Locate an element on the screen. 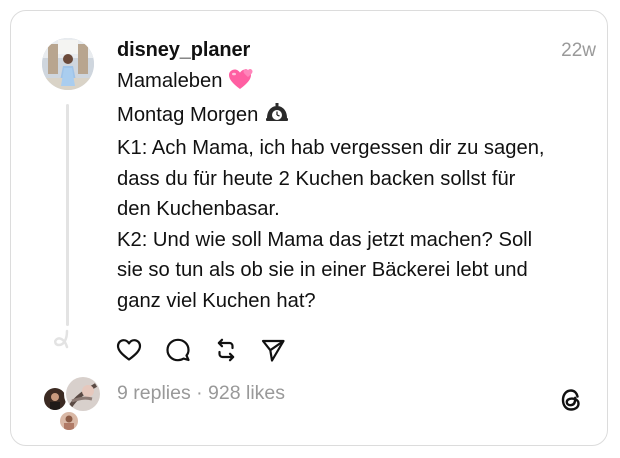 This screenshot has height=458, width=620. heart-icon is located at coordinates (129, 350).